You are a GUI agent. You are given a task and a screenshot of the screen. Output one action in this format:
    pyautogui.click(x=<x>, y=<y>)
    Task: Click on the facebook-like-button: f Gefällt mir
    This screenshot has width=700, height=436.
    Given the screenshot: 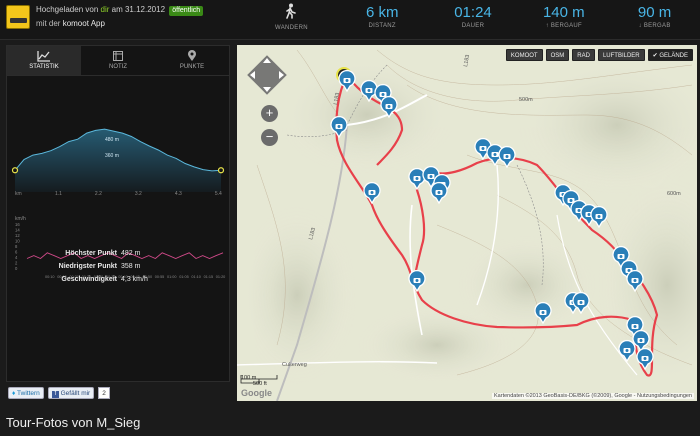 What is the action you would take?
    pyautogui.click(x=71, y=393)
    